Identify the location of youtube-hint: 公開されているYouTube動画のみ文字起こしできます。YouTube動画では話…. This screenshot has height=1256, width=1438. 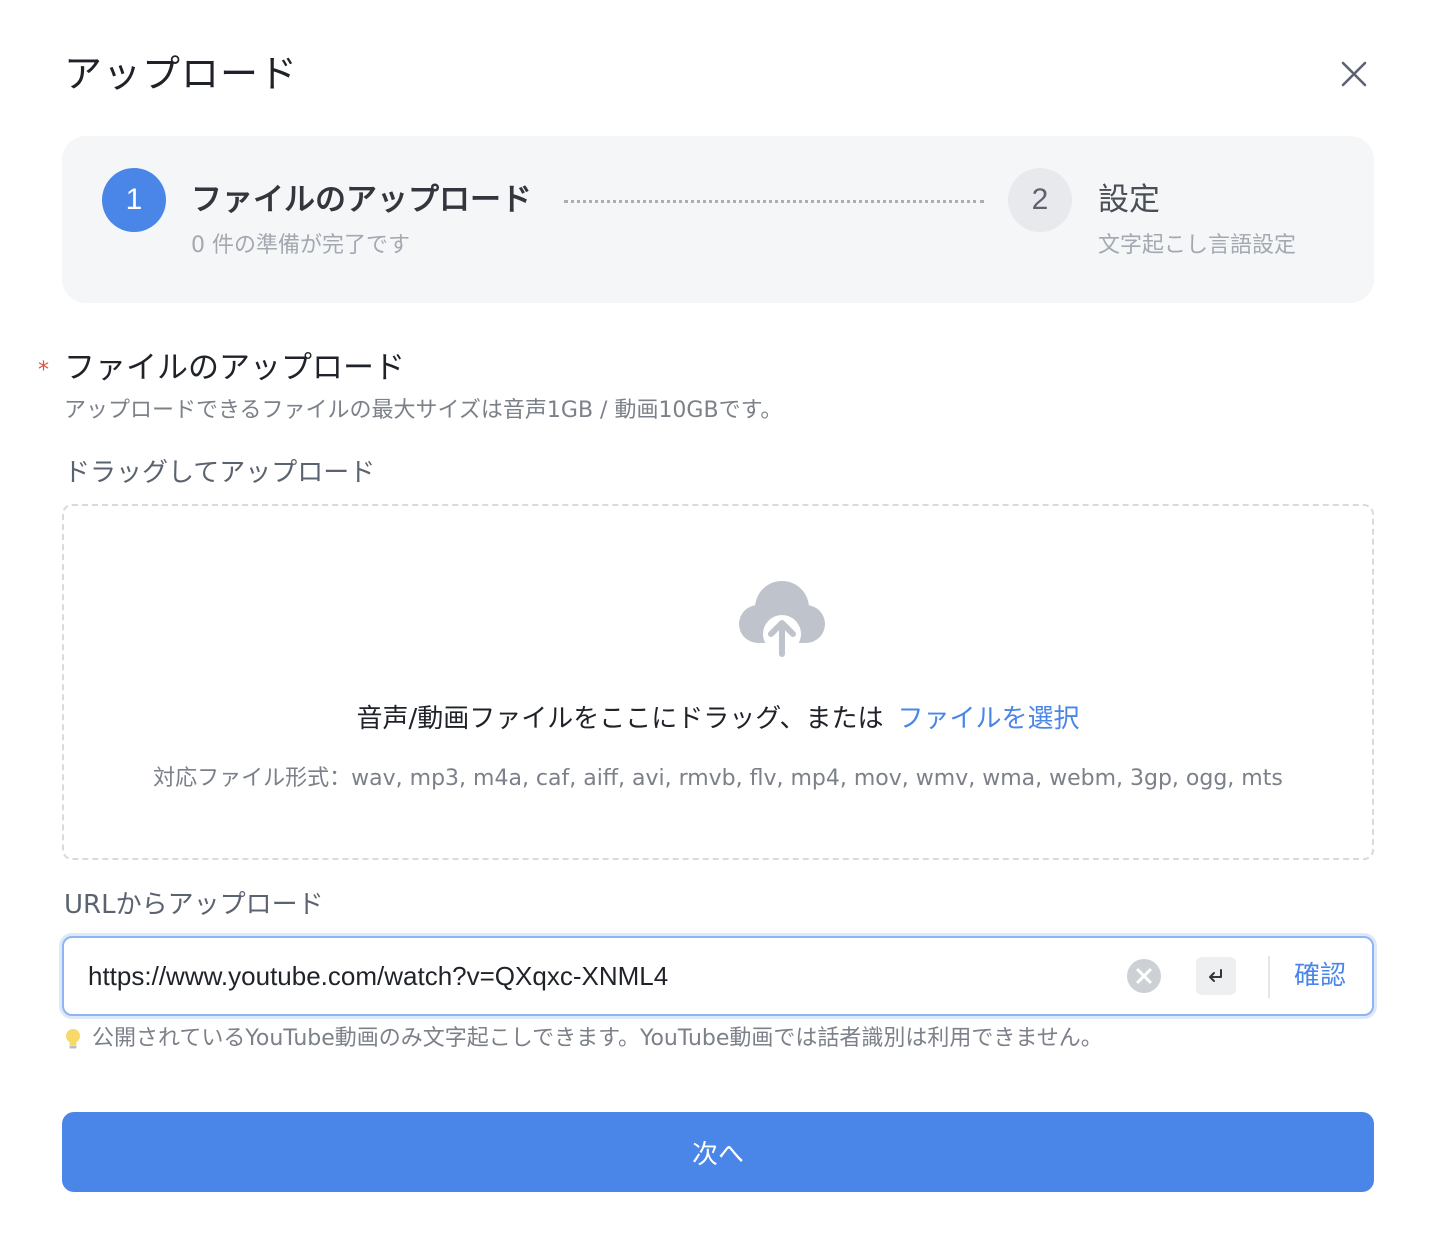
(583, 1039).